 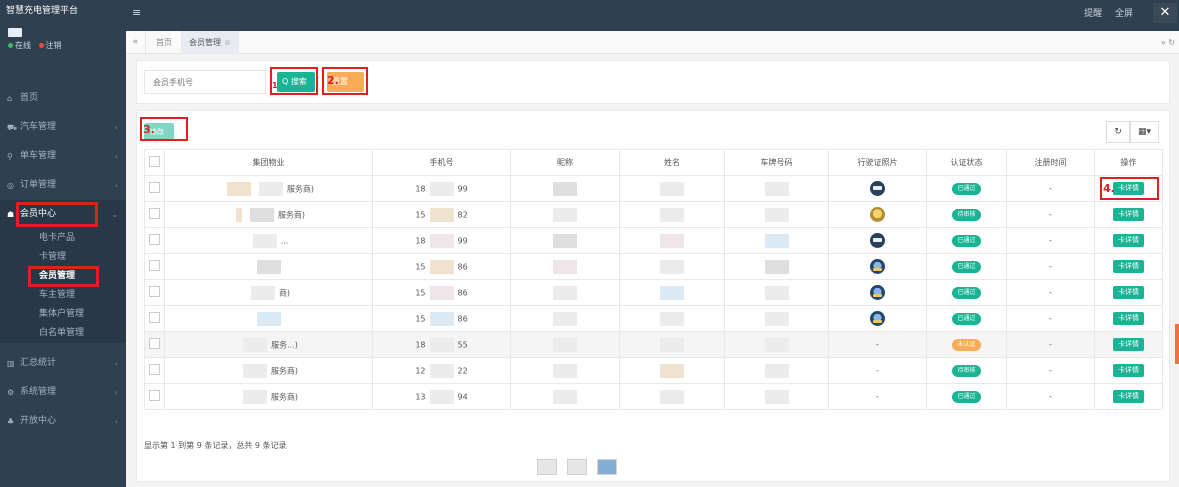 I want to click on sidebar-item-member-management: 会员管理, so click(x=63, y=276).